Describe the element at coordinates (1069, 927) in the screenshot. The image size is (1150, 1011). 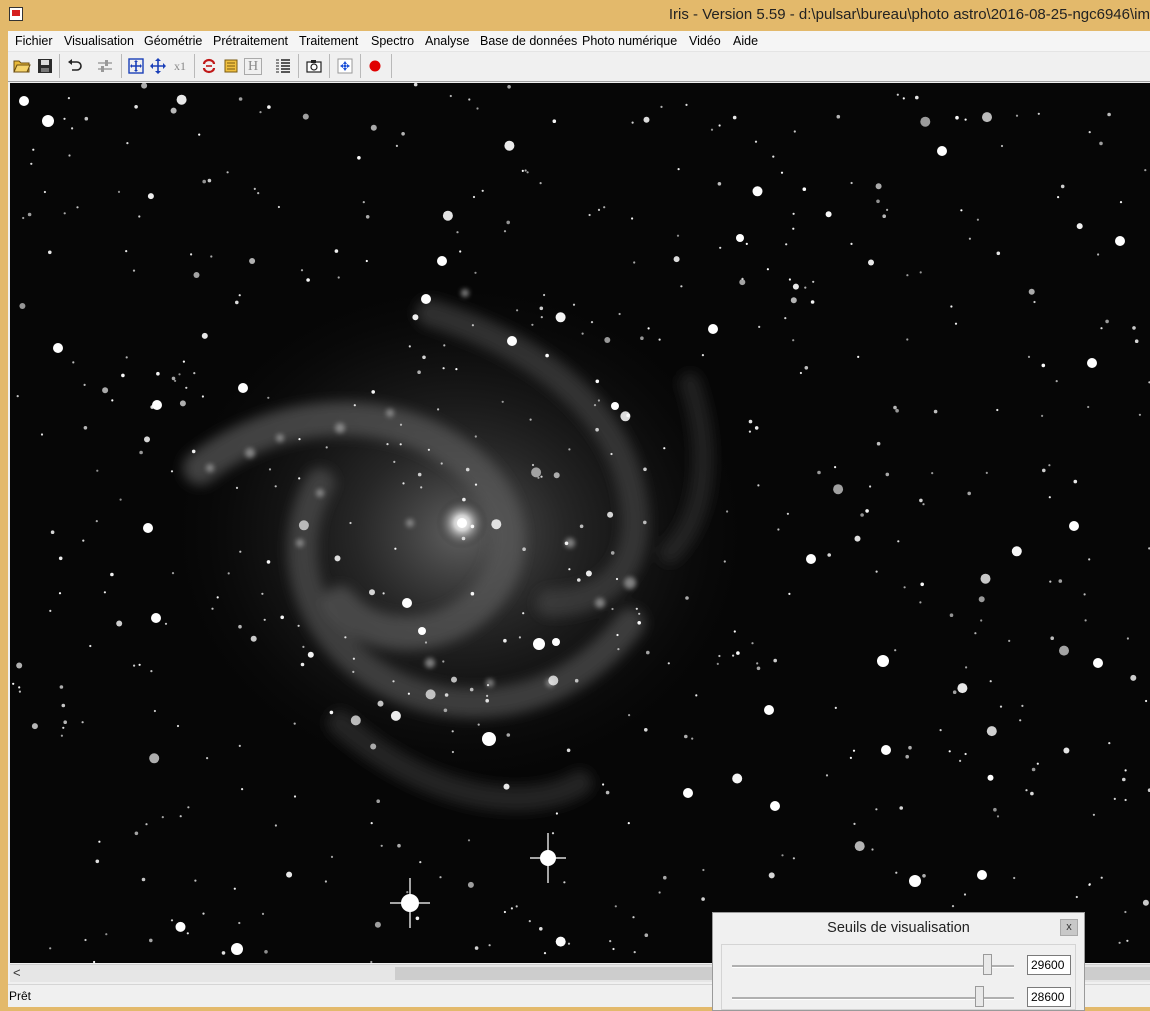
I see `dialog-close-button: x` at that location.